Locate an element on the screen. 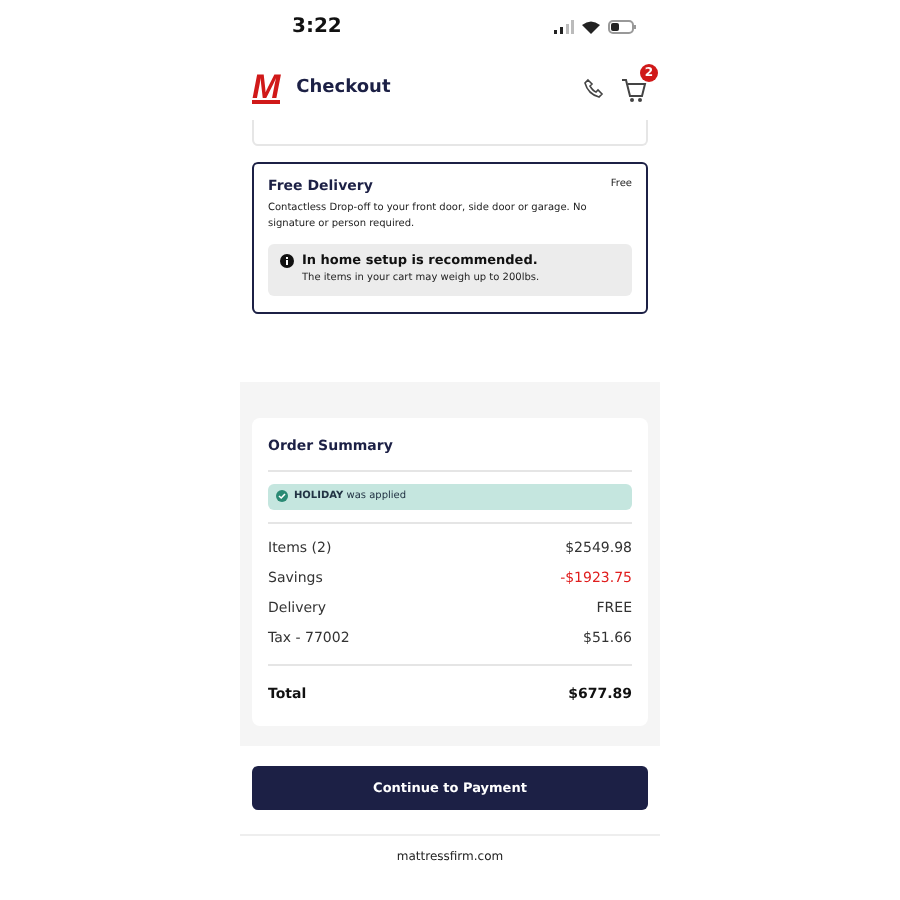 This screenshot has width=900, height=900. signal-icon is located at coordinates (564, 26).